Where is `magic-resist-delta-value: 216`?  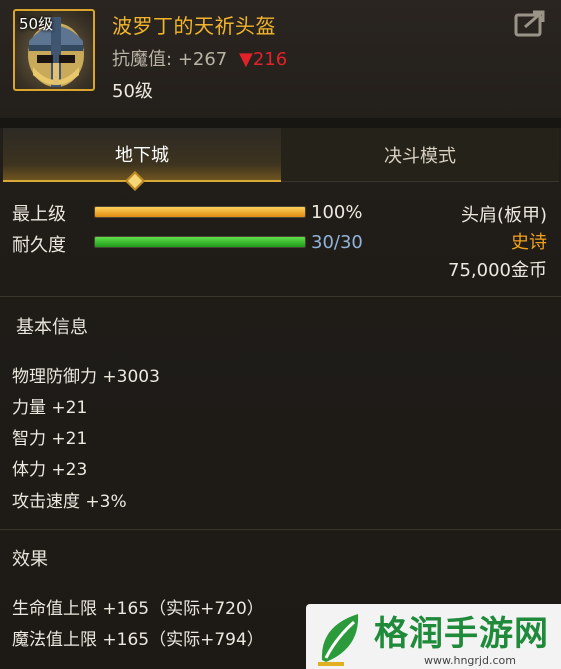 magic-resist-delta-value: 216 is located at coordinates (270, 59).